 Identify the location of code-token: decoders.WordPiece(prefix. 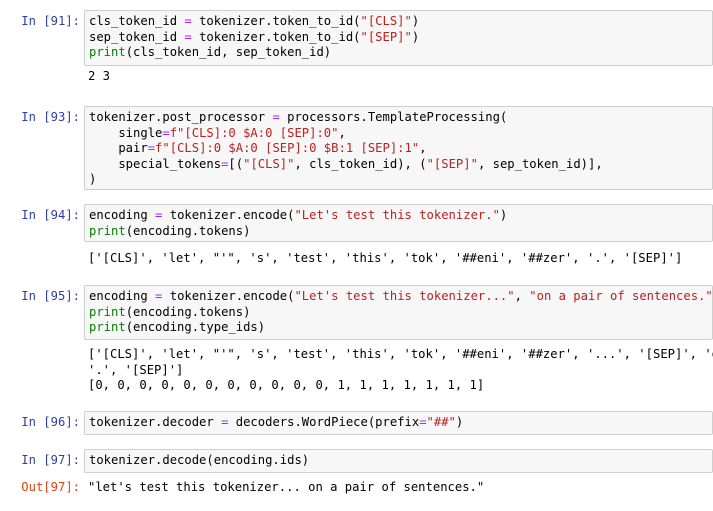
(324, 422).